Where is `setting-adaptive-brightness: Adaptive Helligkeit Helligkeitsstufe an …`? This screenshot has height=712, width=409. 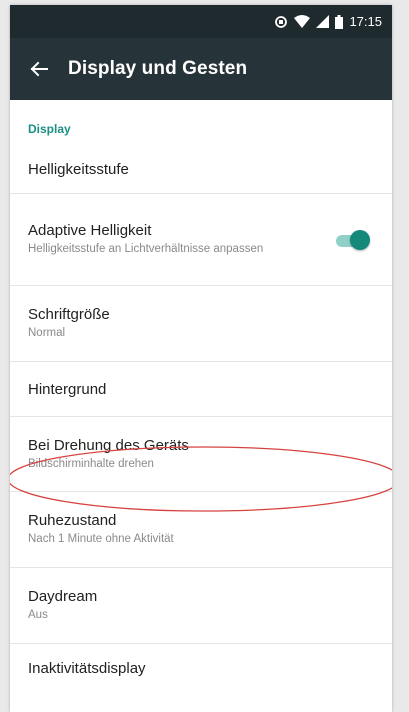
setting-adaptive-brightness: Adaptive Helligkeit Helligkeitsstufe an … is located at coordinates (201, 240).